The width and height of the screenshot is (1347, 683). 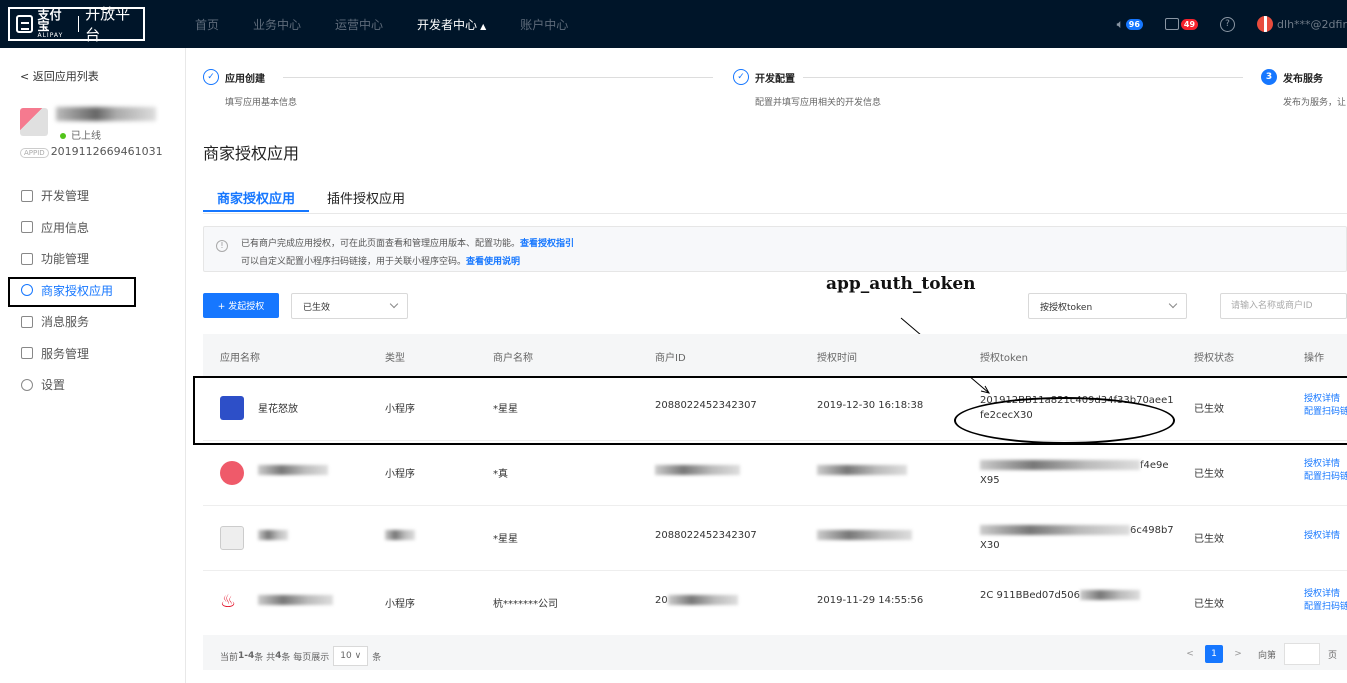 What do you see at coordinates (228, 601) in the screenshot?
I see `flame-icon: ♨` at bounding box center [228, 601].